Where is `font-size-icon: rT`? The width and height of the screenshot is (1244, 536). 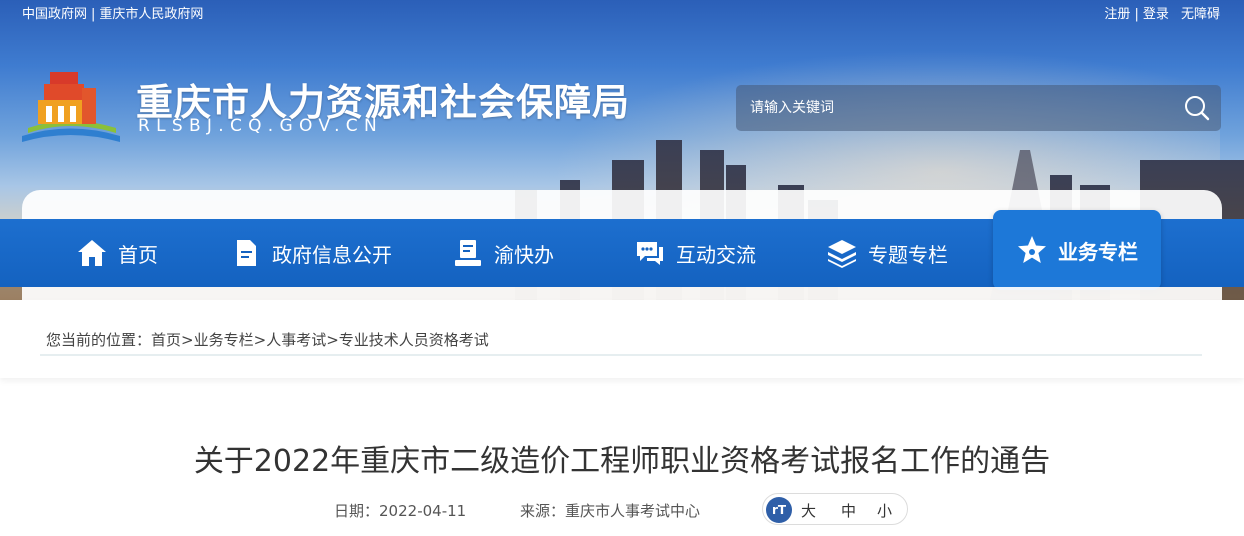
font-size-icon: rT is located at coordinates (779, 510).